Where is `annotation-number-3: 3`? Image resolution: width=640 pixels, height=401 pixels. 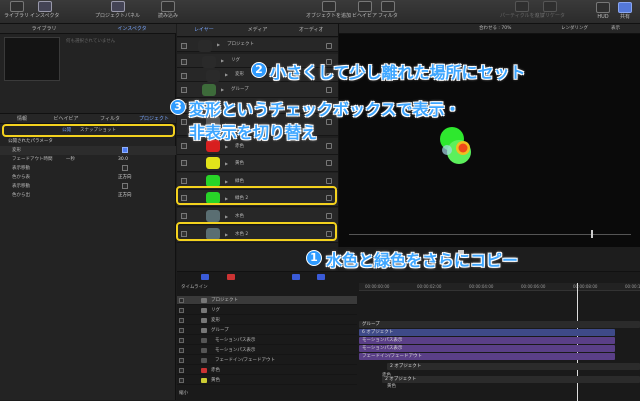
annotation-number-3: 3 is located at coordinates (178, 107).